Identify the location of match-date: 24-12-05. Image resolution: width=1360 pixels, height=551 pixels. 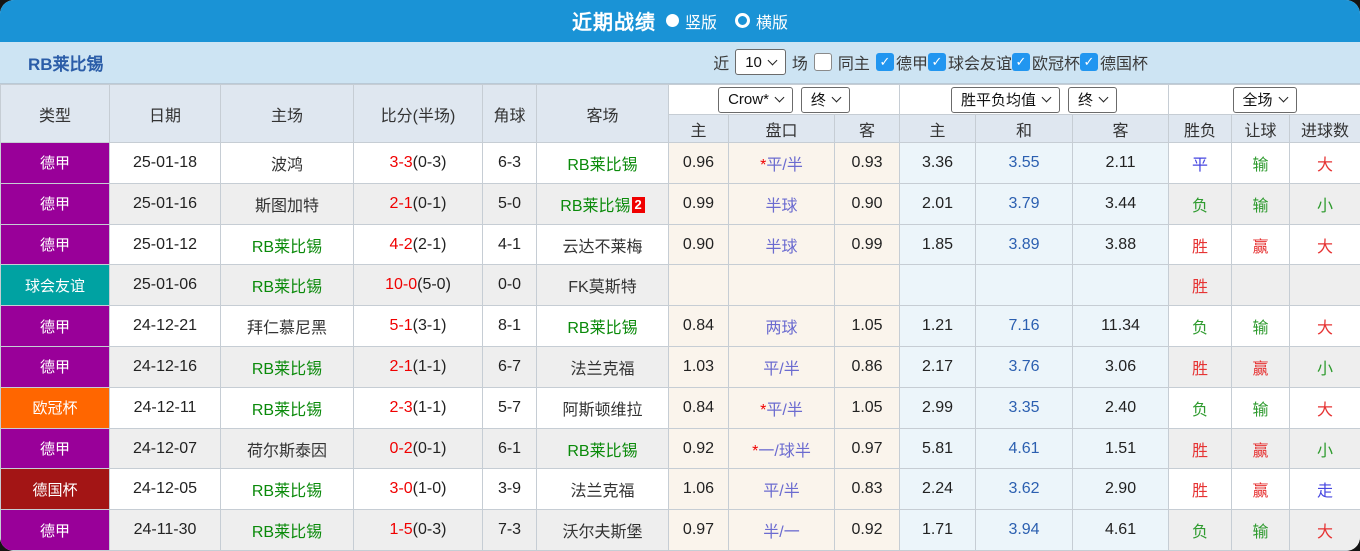
(165, 489).